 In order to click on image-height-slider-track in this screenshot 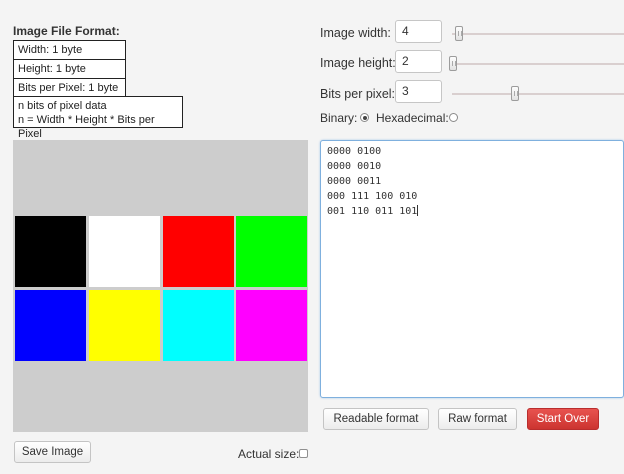, I will do `click(538, 64)`.